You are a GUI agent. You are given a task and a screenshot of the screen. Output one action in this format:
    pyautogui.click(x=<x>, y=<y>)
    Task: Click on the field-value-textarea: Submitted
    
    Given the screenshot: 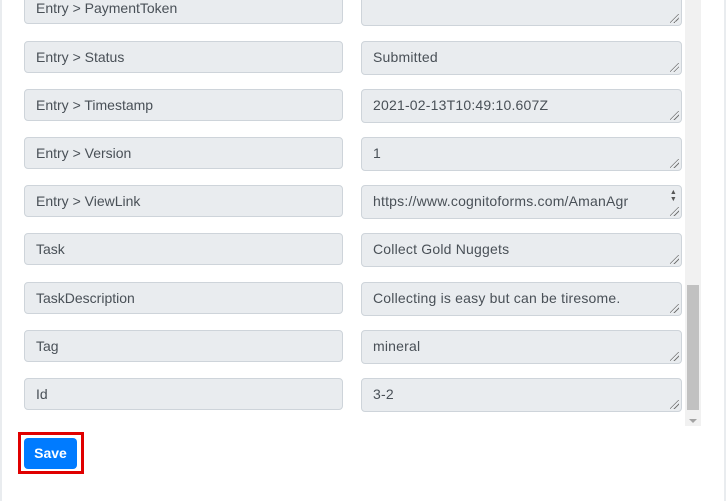 What is the action you would take?
    pyautogui.click(x=521, y=58)
    